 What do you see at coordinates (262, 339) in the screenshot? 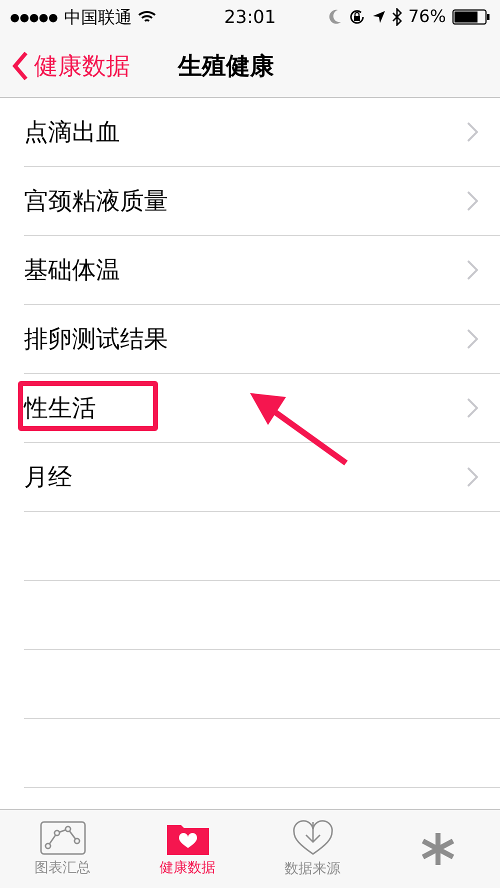
I see `list-item: 排卵测试结果` at bounding box center [262, 339].